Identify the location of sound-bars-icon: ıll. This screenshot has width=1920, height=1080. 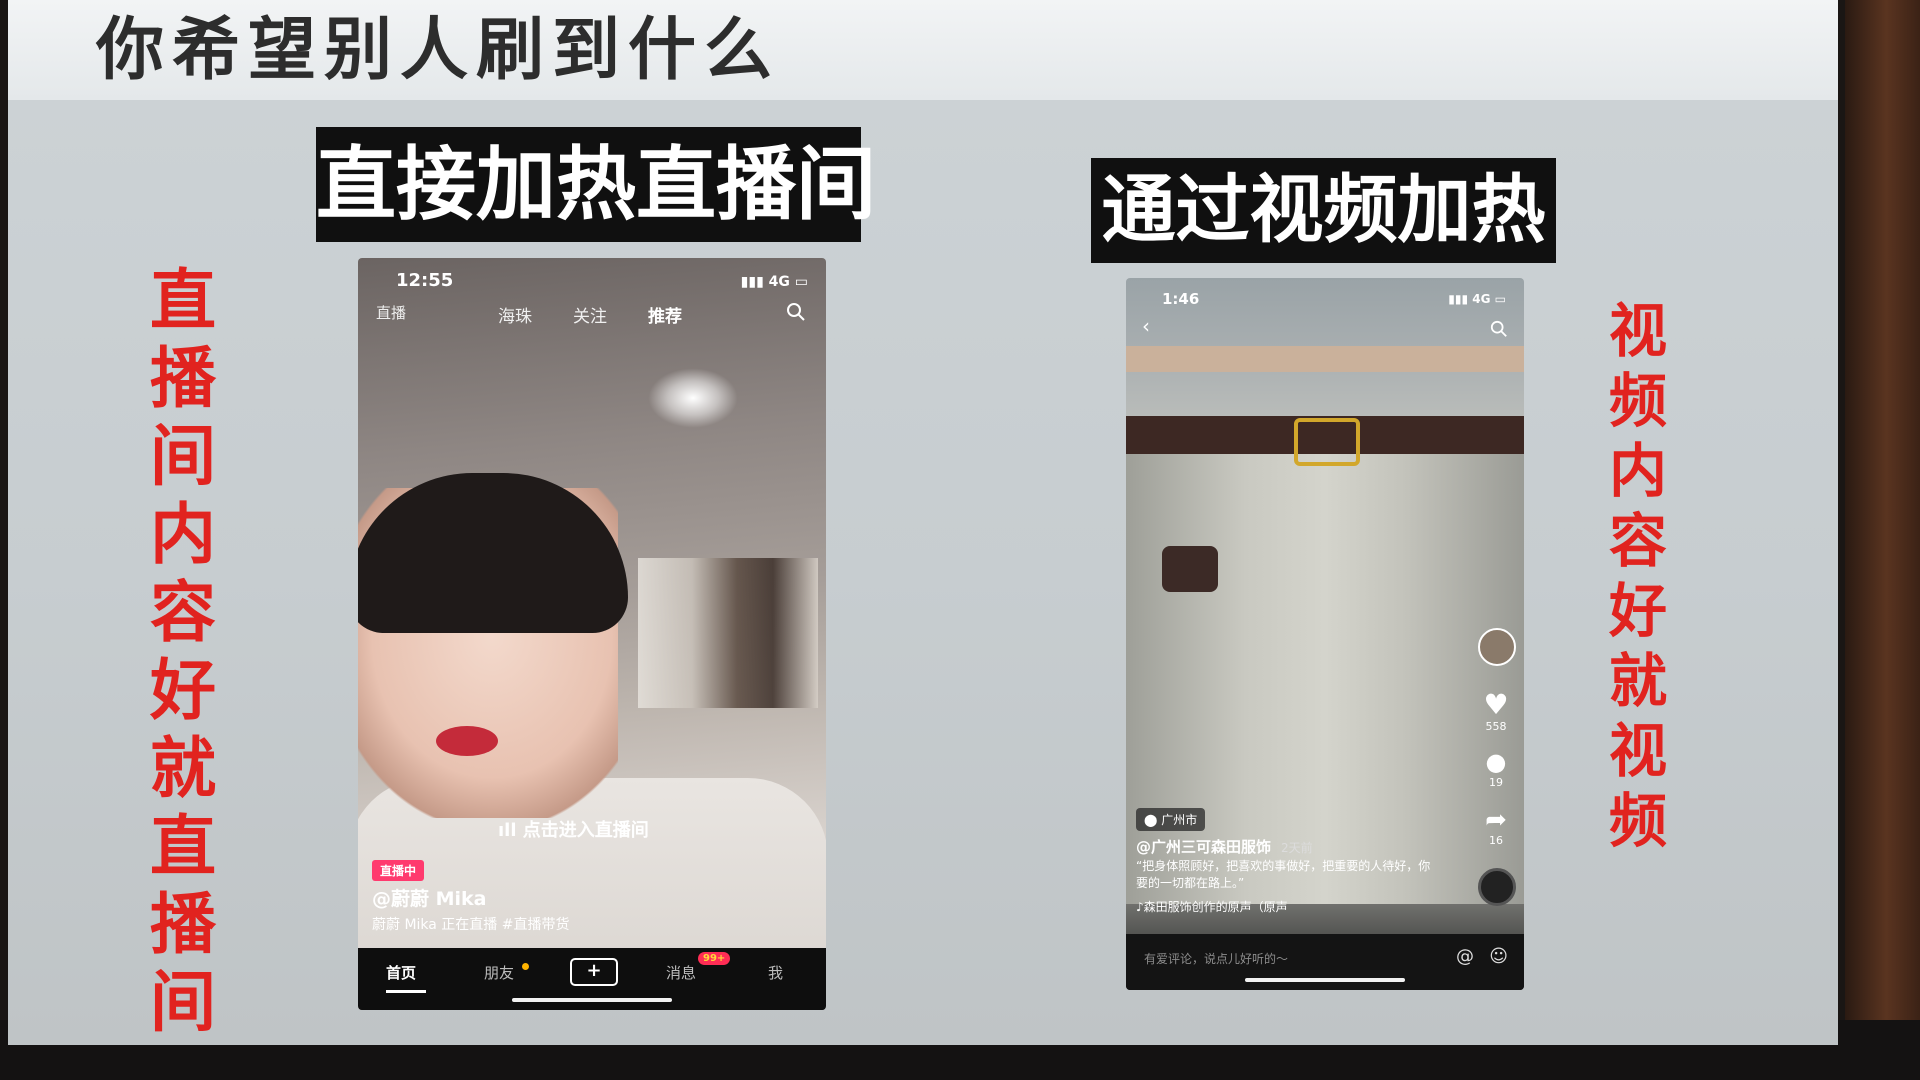
(510, 830).